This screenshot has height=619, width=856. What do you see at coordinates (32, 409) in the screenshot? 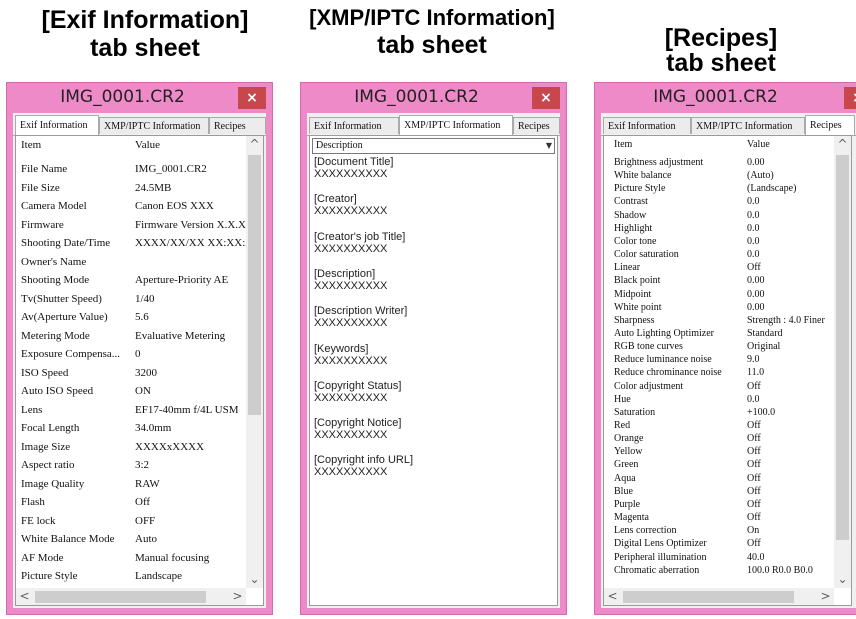
I see `row-item: Lens` at bounding box center [32, 409].